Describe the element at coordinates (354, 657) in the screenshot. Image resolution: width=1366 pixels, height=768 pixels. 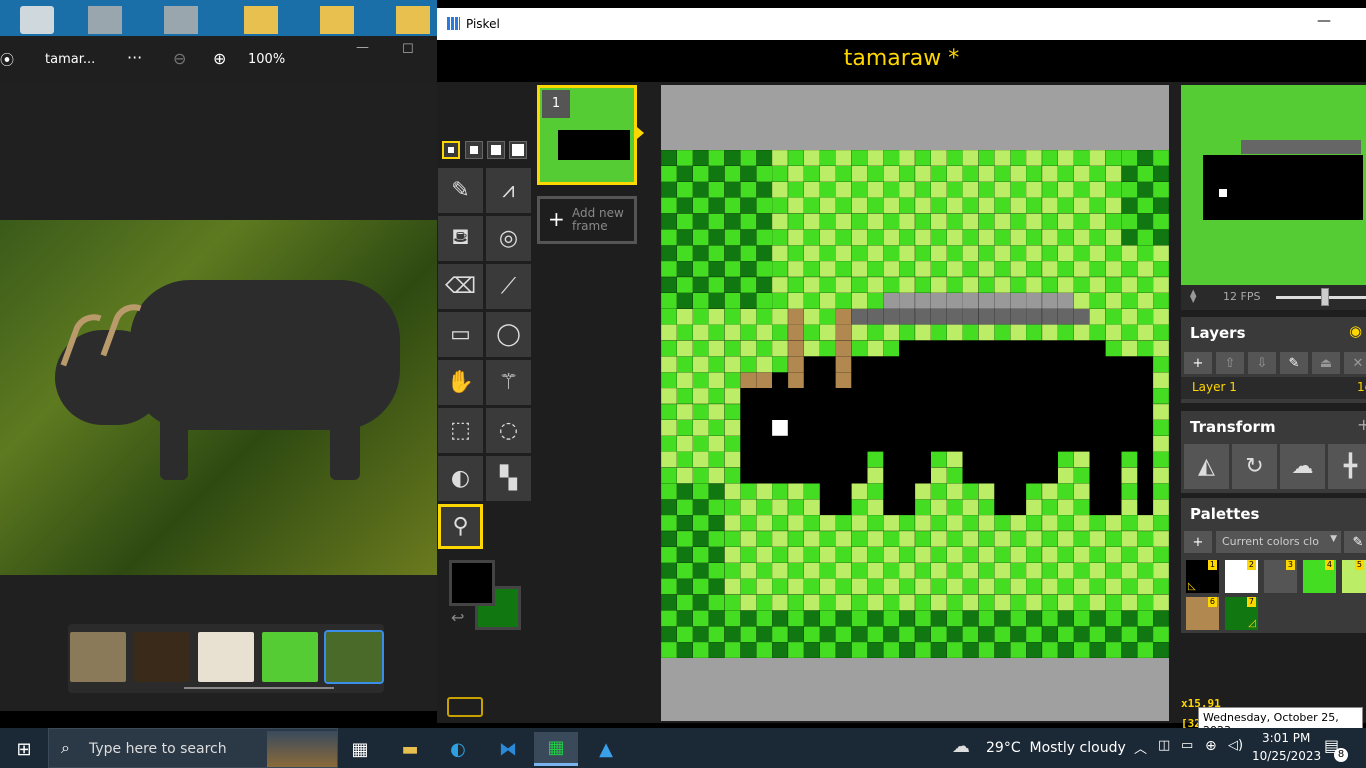
I see `thumbnail-tamaraw` at that location.